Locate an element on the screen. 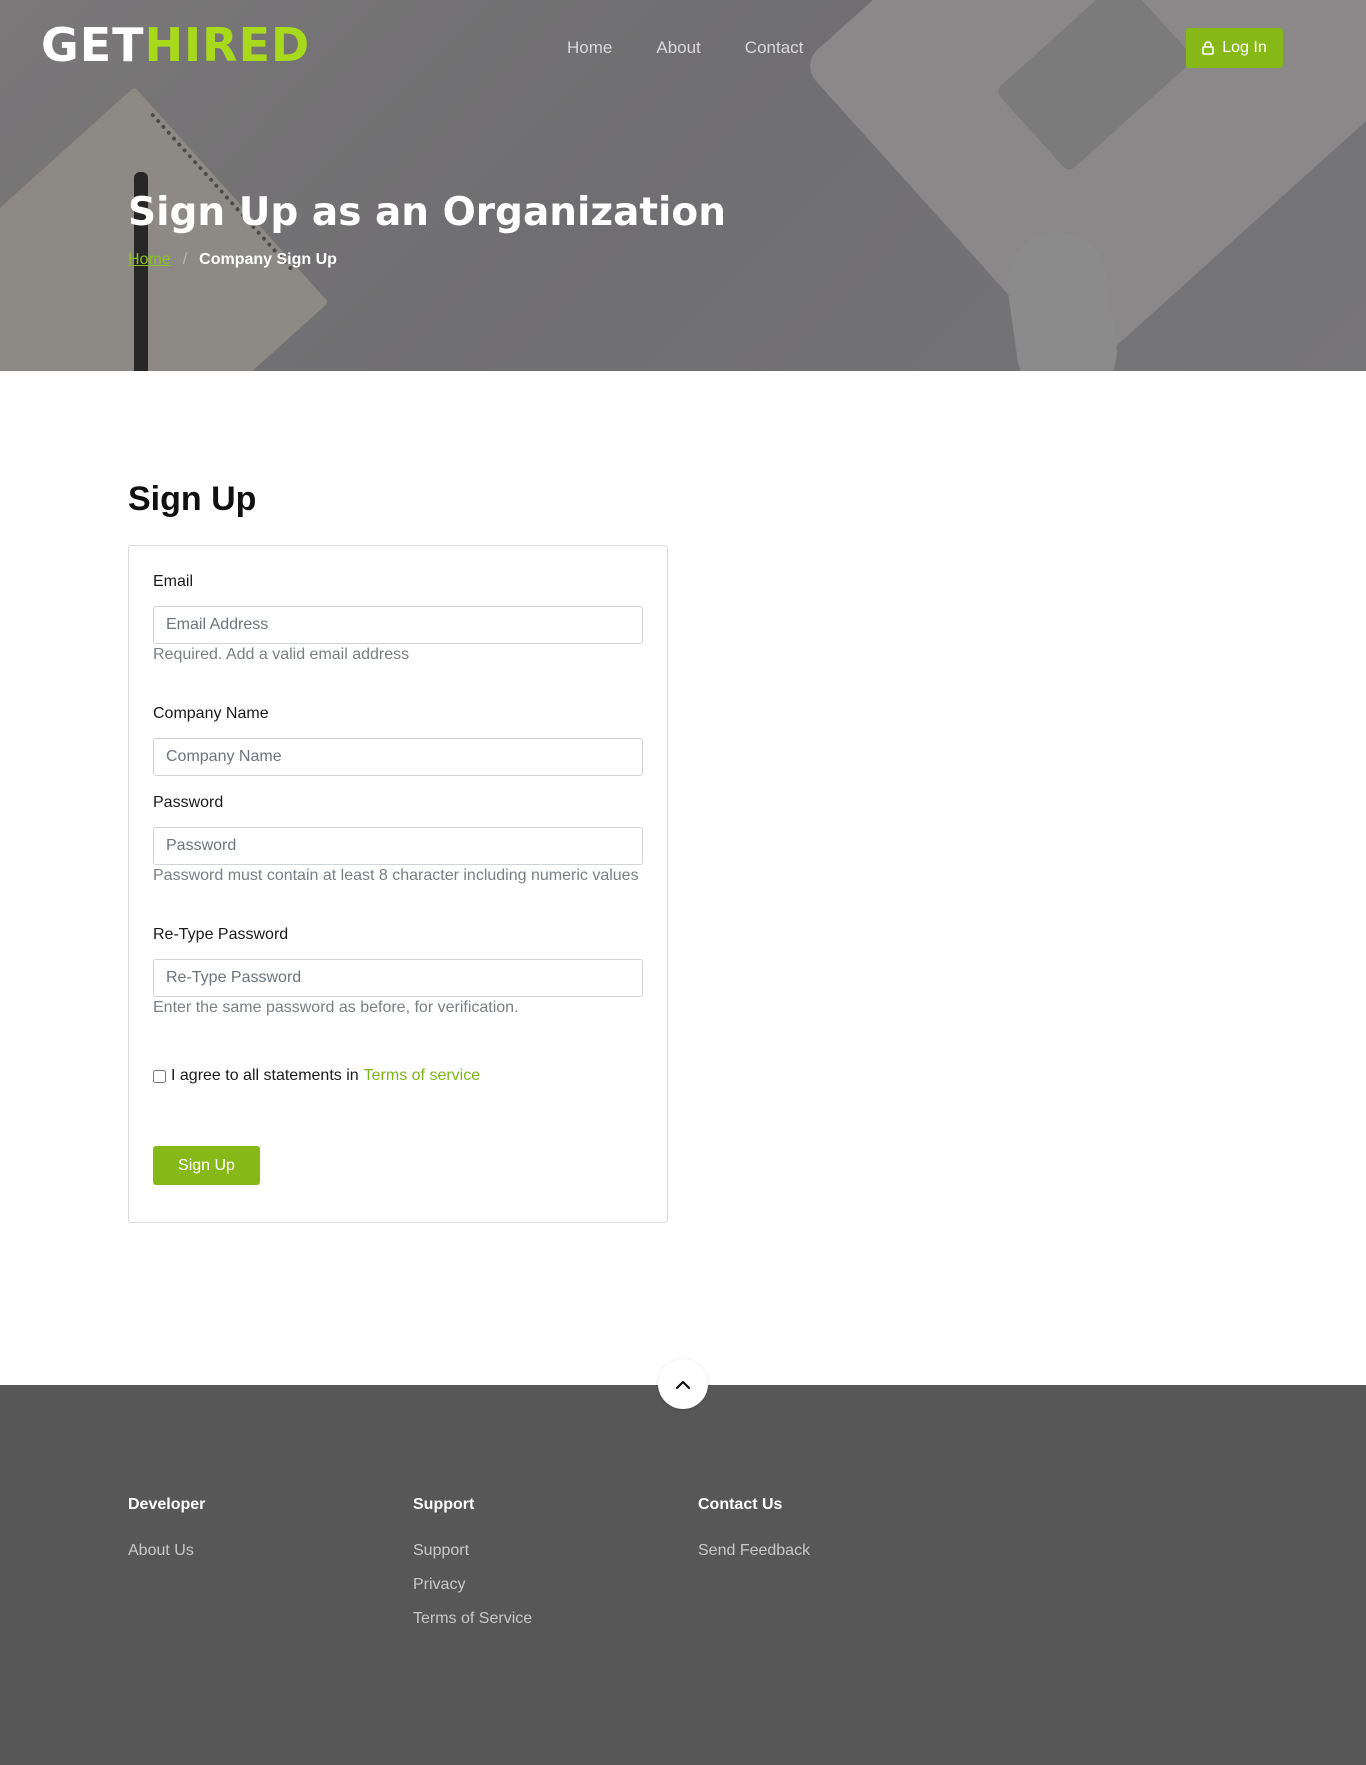 Image resolution: width=1366 pixels, height=1765 pixels. breadcrumb-current: Company Sign Up is located at coordinates (268, 259).